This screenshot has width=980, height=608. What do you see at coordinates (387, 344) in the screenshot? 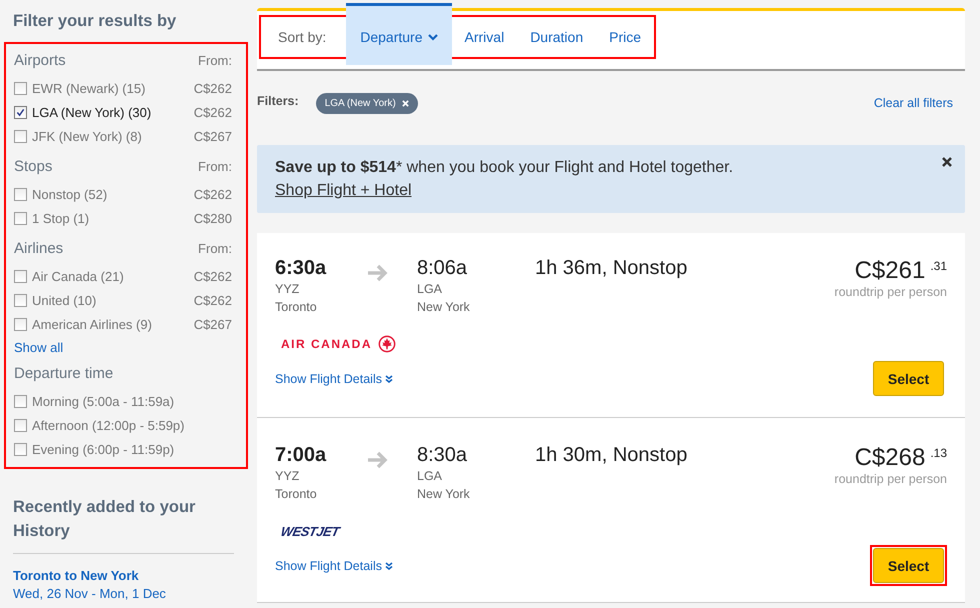
I see `maple-leaf-icon` at bounding box center [387, 344].